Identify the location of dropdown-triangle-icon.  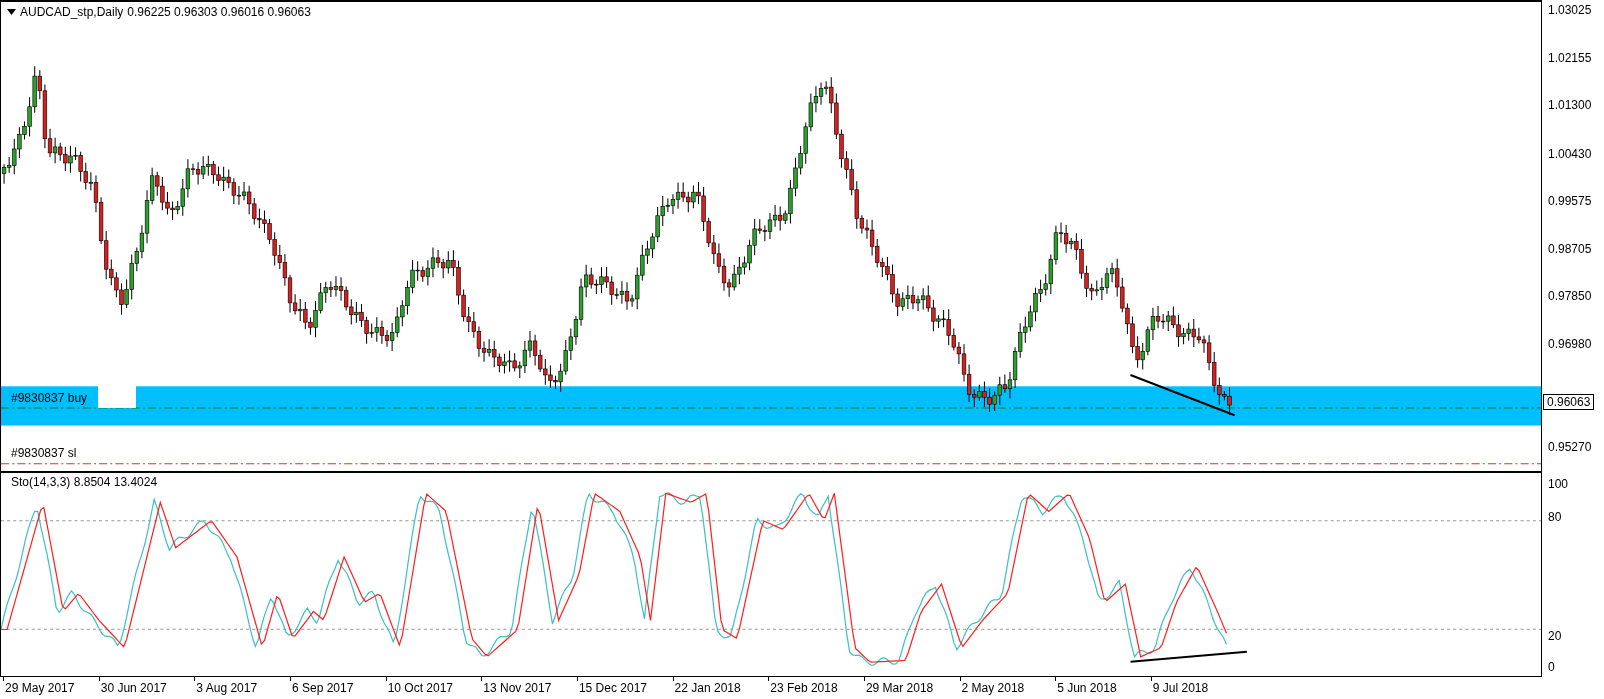
(11, 12).